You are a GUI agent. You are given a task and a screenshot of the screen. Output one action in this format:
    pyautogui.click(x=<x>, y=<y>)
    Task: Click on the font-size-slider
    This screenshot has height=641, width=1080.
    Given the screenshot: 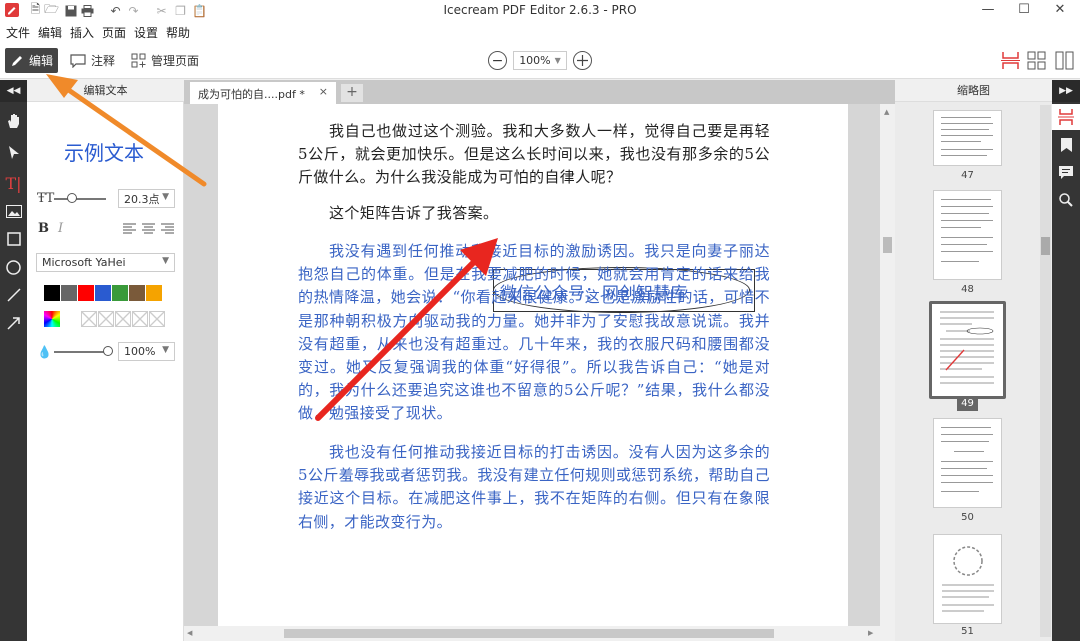 What is the action you would take?
    pyautogui.click(x=80, y=199)
    